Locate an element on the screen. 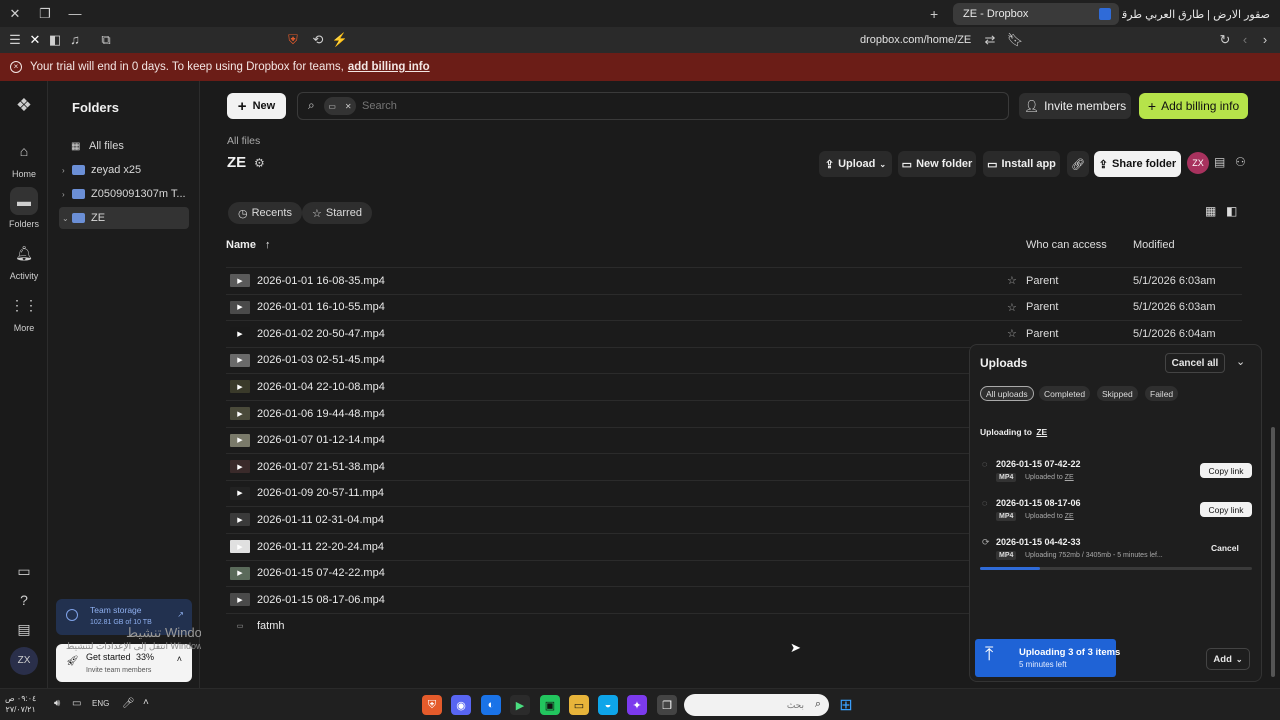  upload-button: ⇪ Upload ⌄ is located at coordinates (855, 164).